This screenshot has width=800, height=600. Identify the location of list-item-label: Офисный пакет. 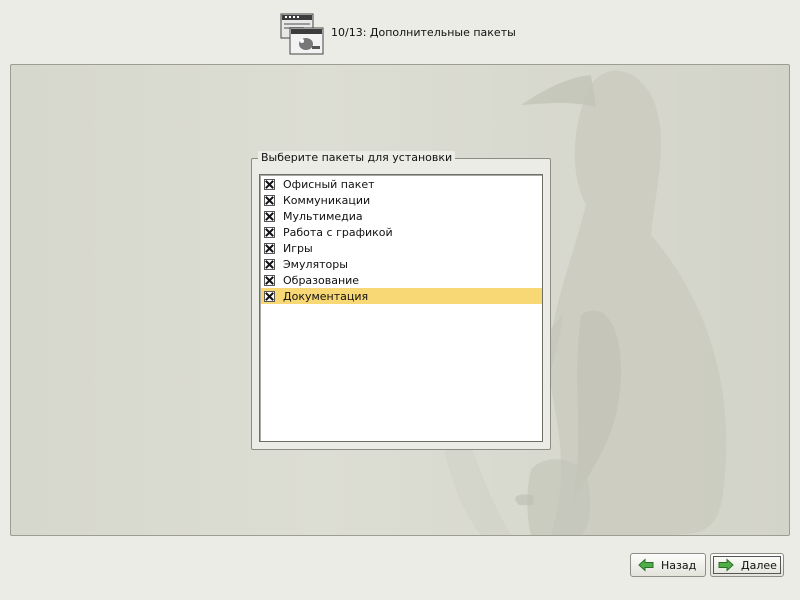
(329, 184).